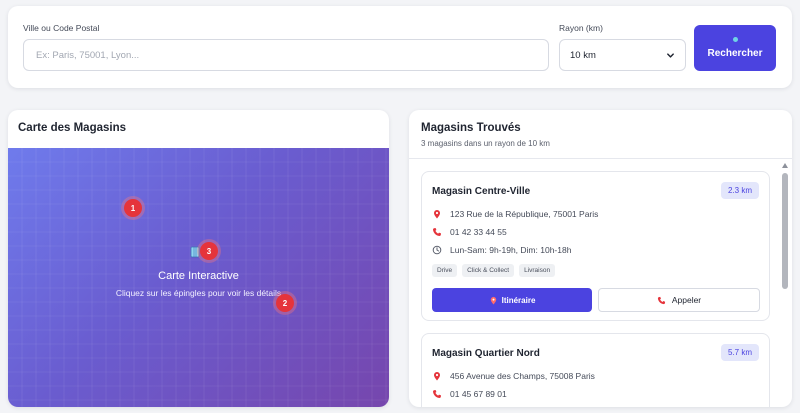  I want to click on call-button: Appeler, so click(679, 300).